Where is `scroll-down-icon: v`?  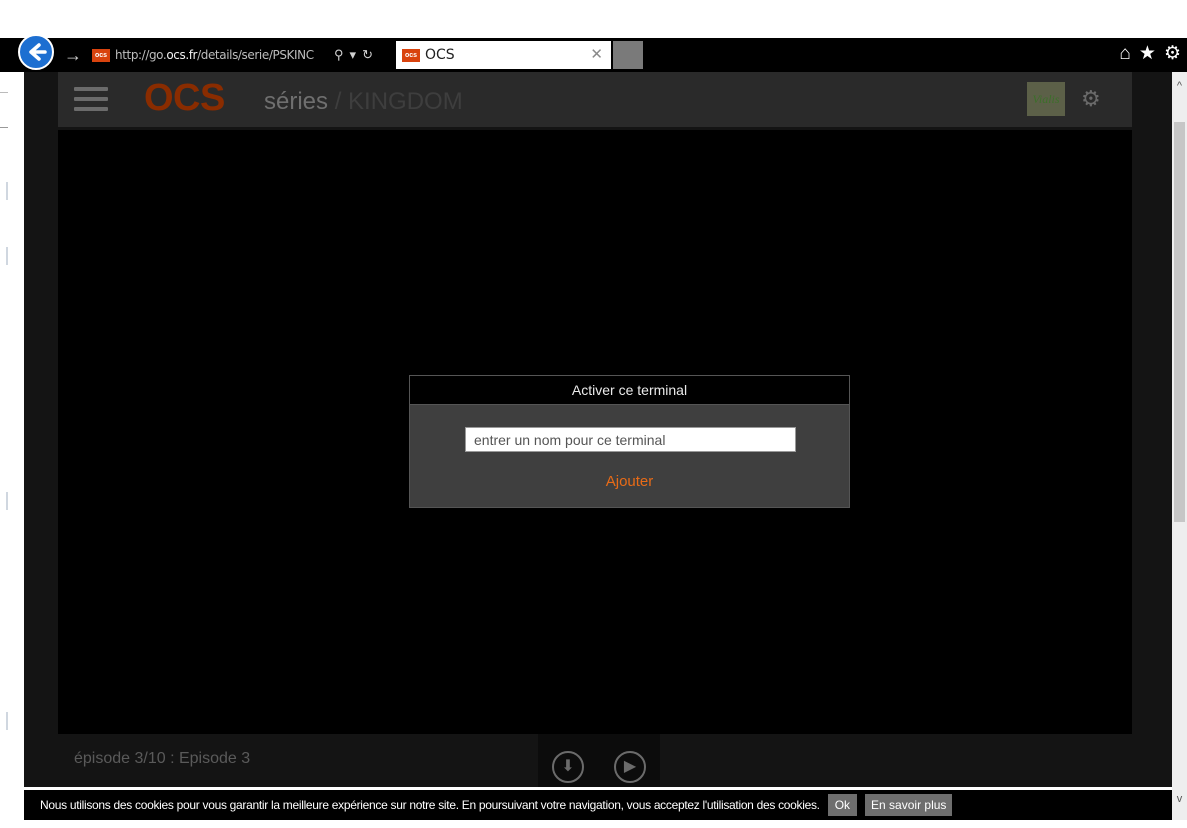 scroll-down-icon: v is located at coordinates (1179, 799).